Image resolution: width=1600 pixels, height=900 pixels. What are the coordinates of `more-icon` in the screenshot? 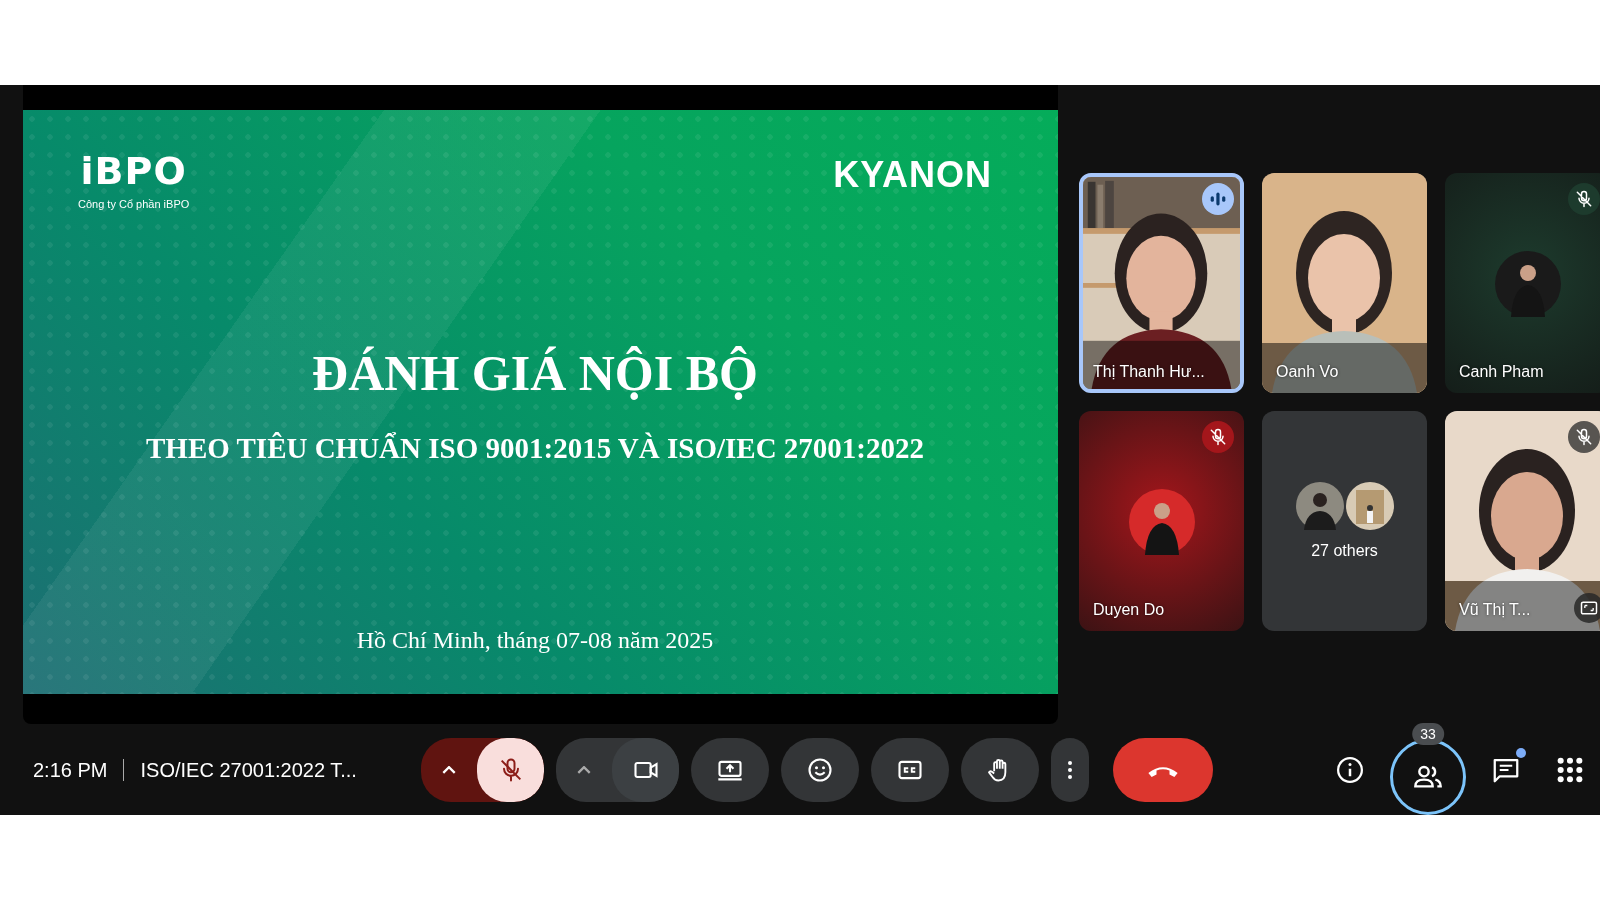 It's located at (1070, 770).